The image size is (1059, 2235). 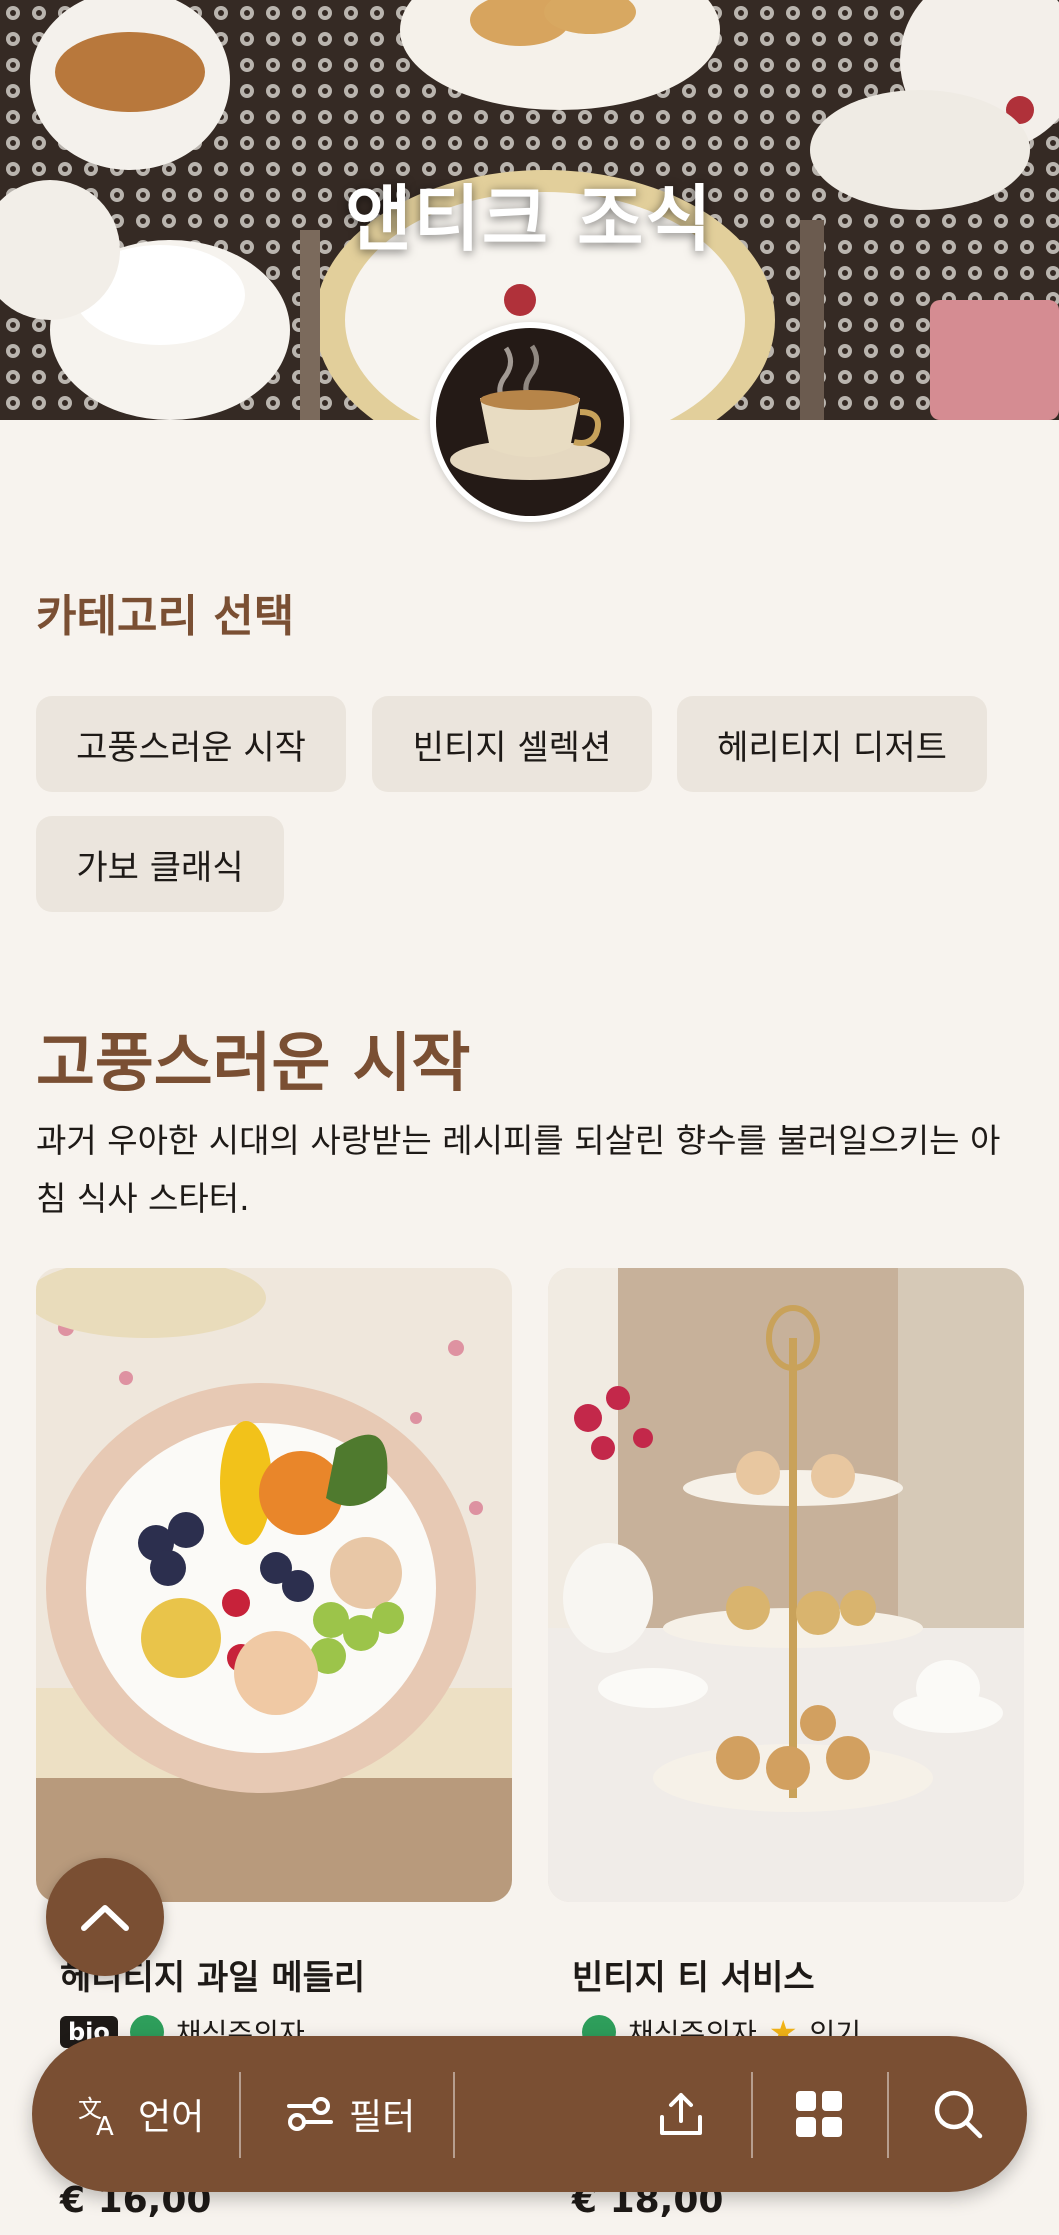 I want to click on search-button, so click(x=958, y=2114).